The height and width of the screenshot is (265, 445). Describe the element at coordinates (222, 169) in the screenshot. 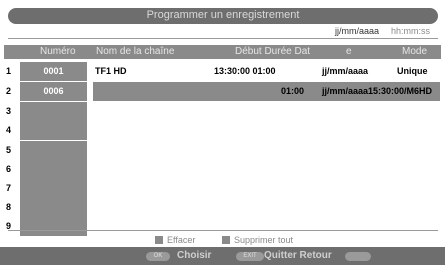

I see `table-row: 6` at that location.